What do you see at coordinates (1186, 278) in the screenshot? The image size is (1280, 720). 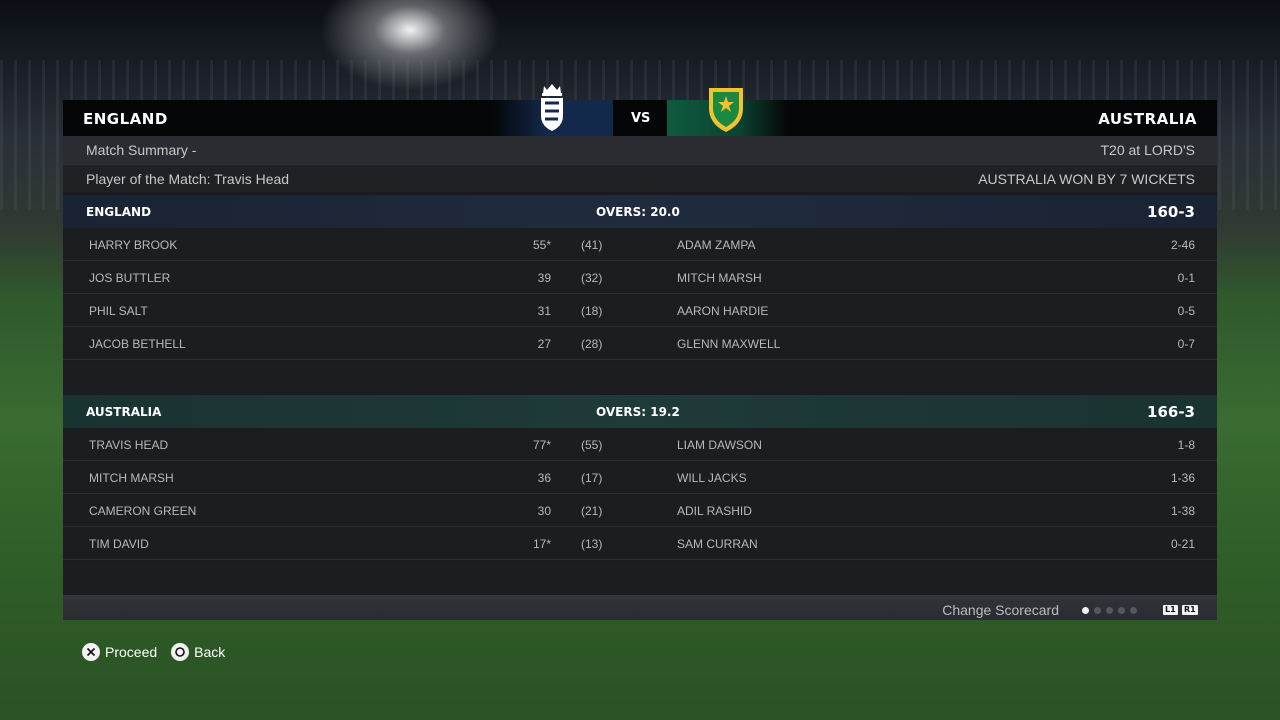 I see `bowler-figures: 0-1` at bounding box center [1186, 278].